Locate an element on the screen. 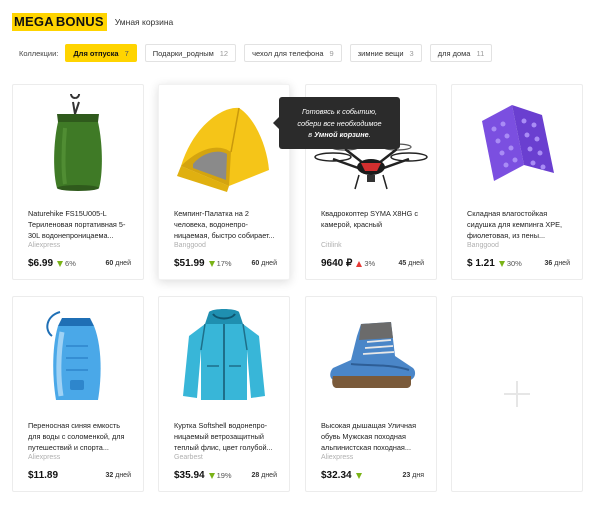 This screenshot has width=600, height=507. product-store: Gearbest is located at coordinates (188, 457).